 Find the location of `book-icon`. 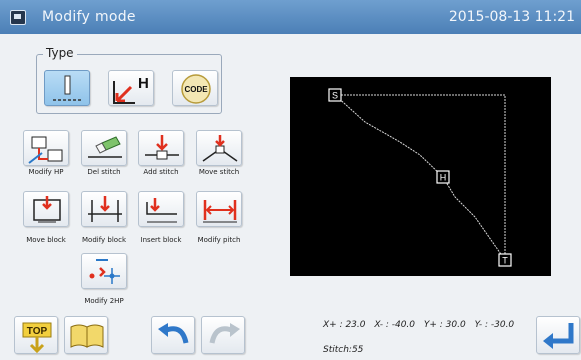

book-icon is located at coordinates (87, 336).